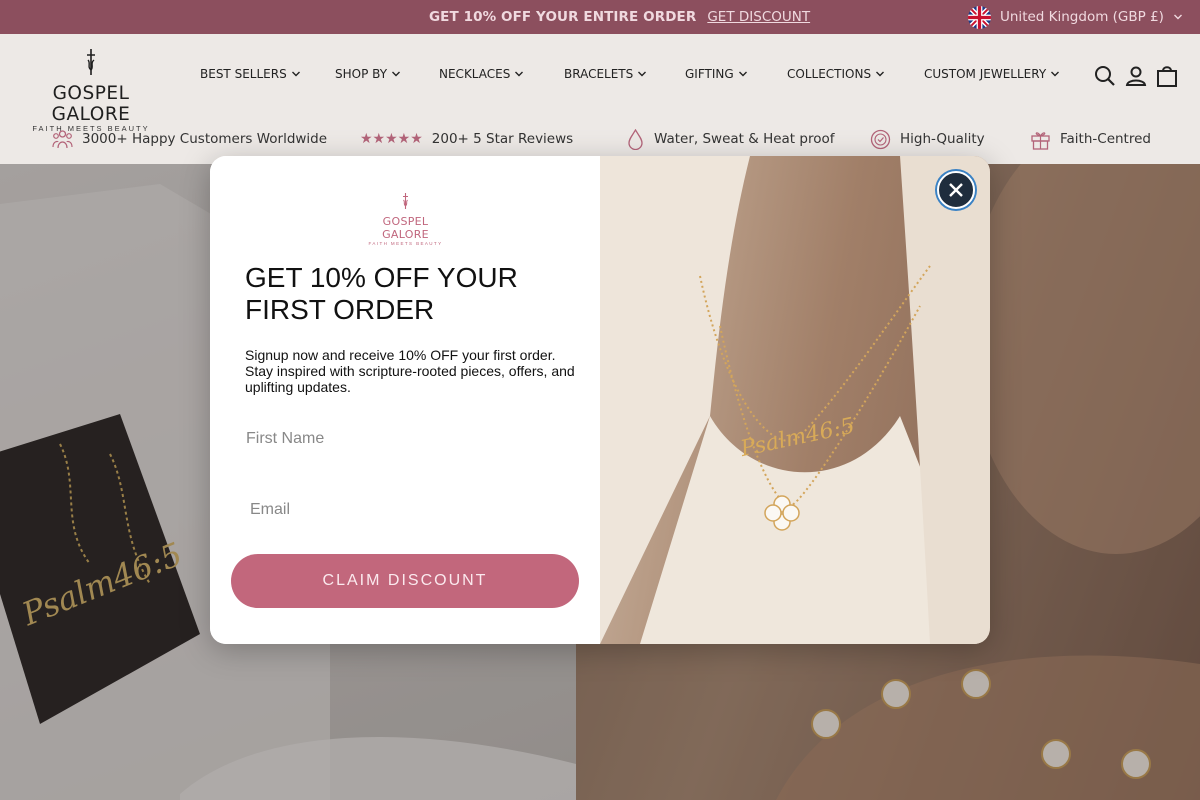 The image size is (1200, 800). Describe the element at coordinates (243, 74) in the screenshot. I see `nav-label: BEST SELLERS` at that location.